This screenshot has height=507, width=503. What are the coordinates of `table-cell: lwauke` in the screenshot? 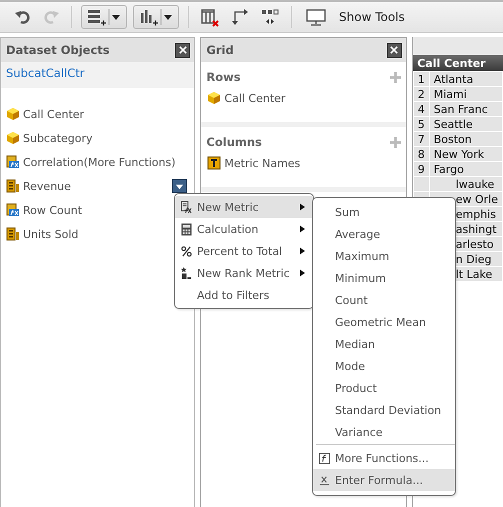 It's located at (465, 184).